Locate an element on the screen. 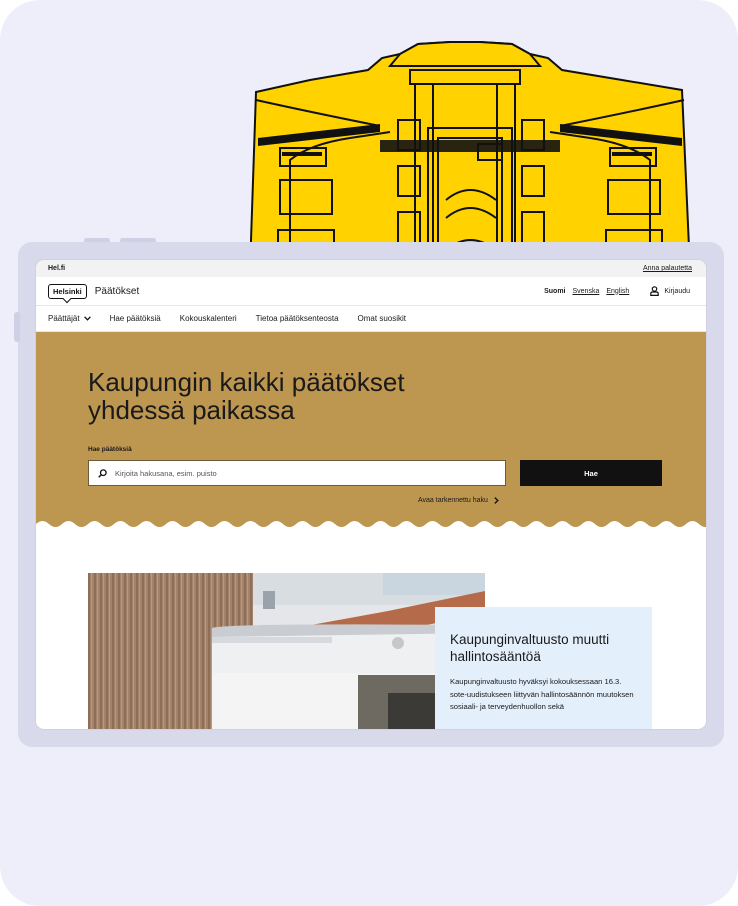  login-button: Kirjaudu is located at coordinates (670, 291).